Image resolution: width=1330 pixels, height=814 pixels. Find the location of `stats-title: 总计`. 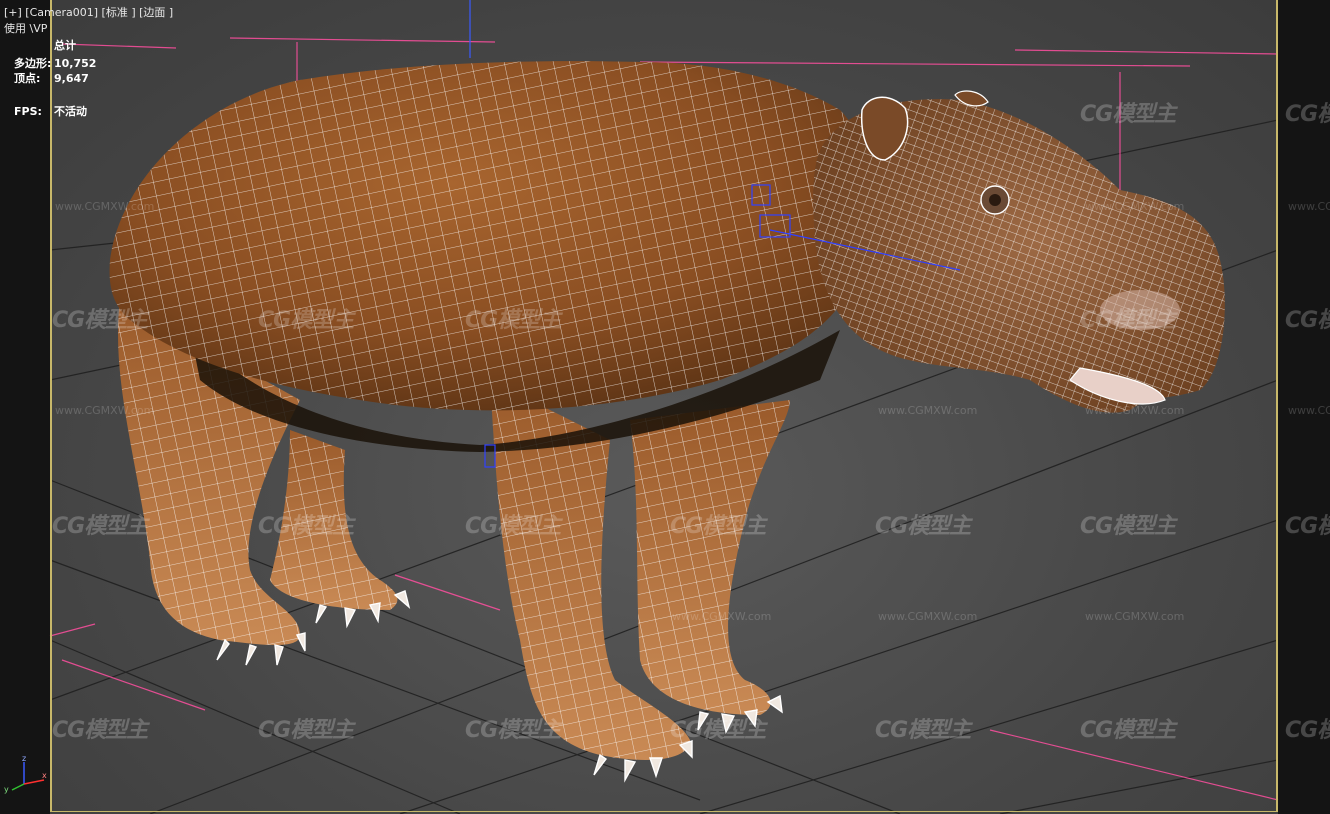

stats-title: 总计 is located at coordinates (65, 45).